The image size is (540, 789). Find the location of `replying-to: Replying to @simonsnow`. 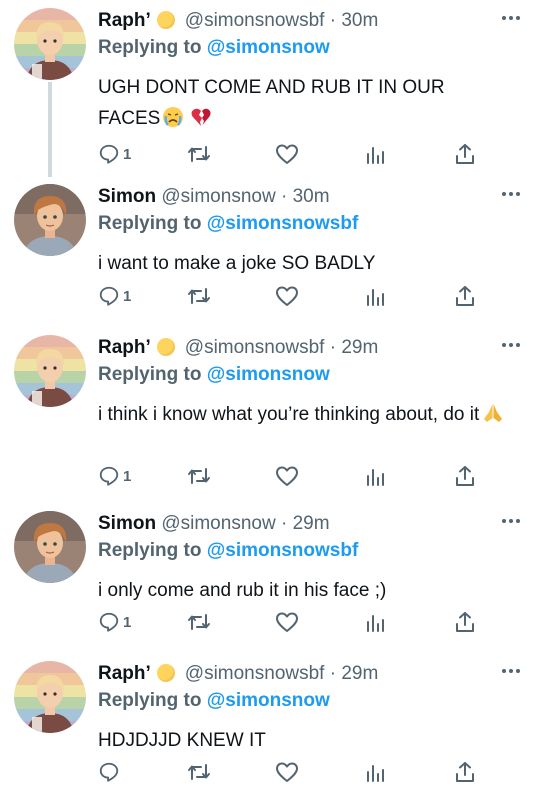

replying-to: Replying to @simonsnow is located at coordinates (214, 701).